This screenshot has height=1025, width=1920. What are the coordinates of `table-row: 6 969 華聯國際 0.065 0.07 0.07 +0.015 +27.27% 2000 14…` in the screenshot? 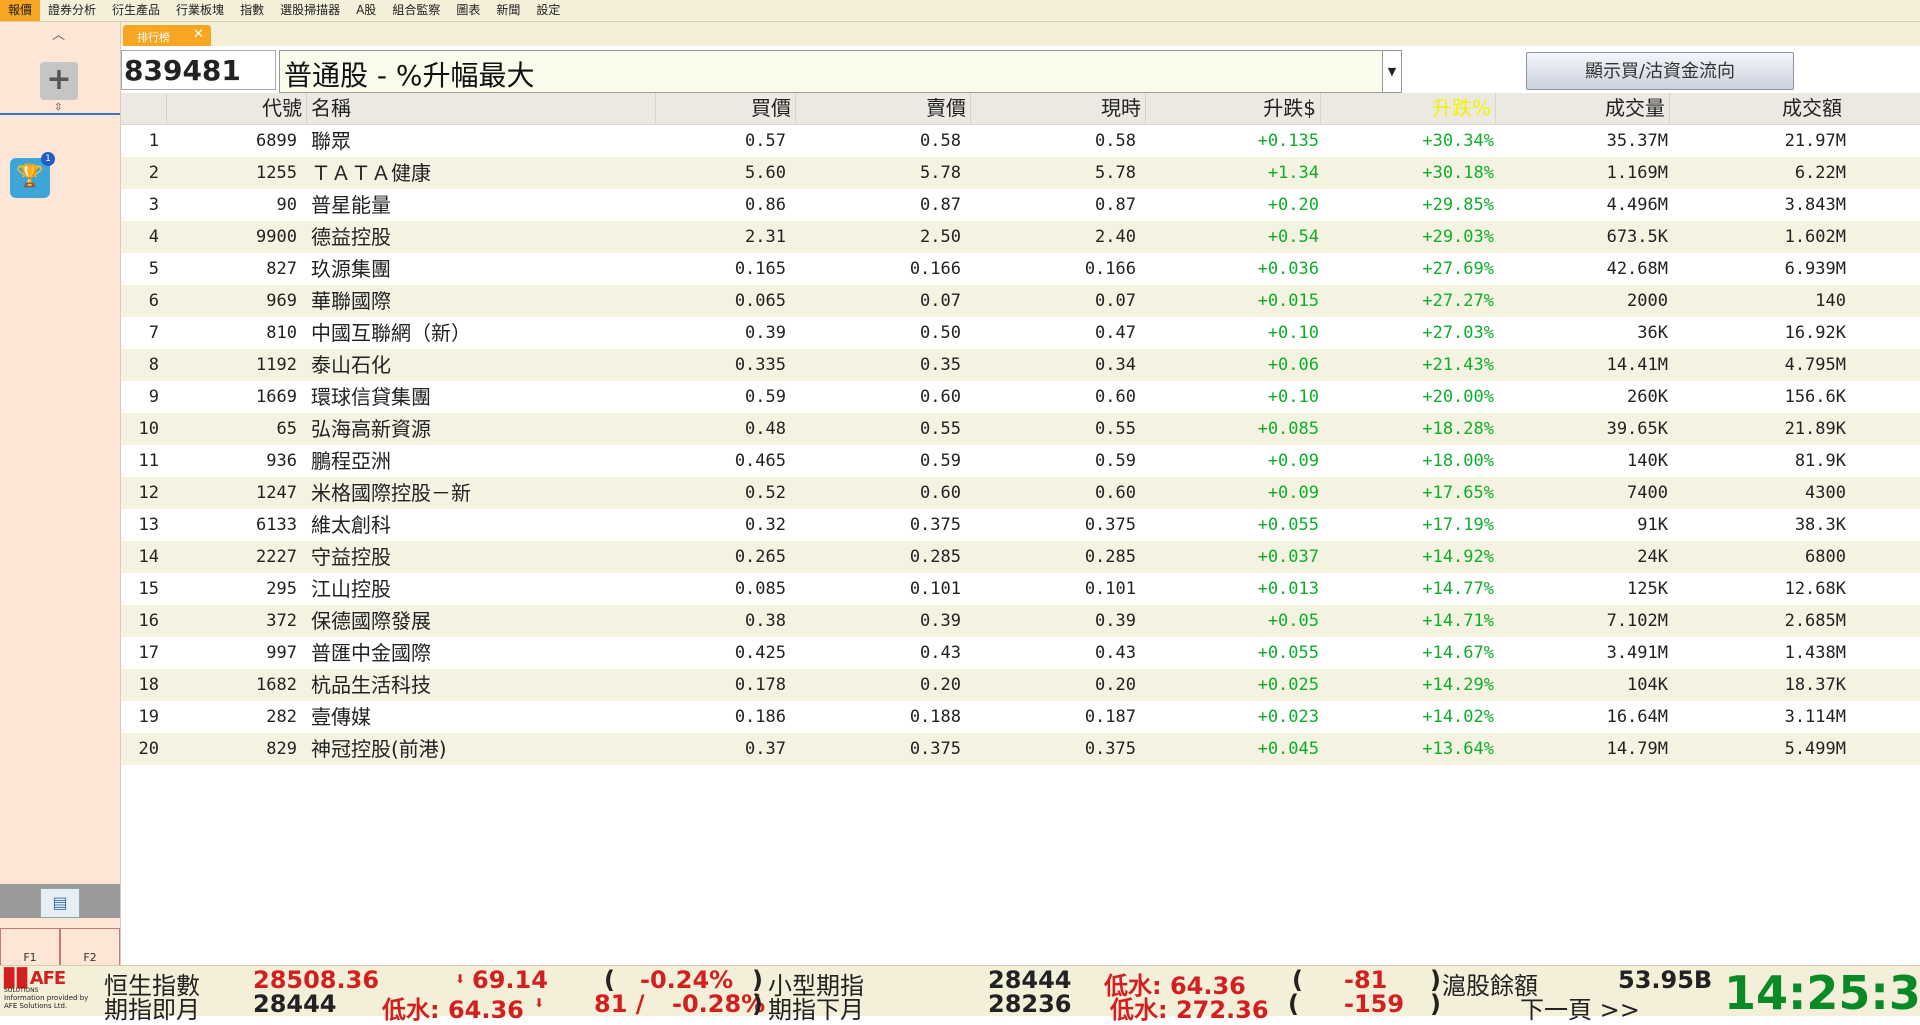 It's located at (1020, 301).